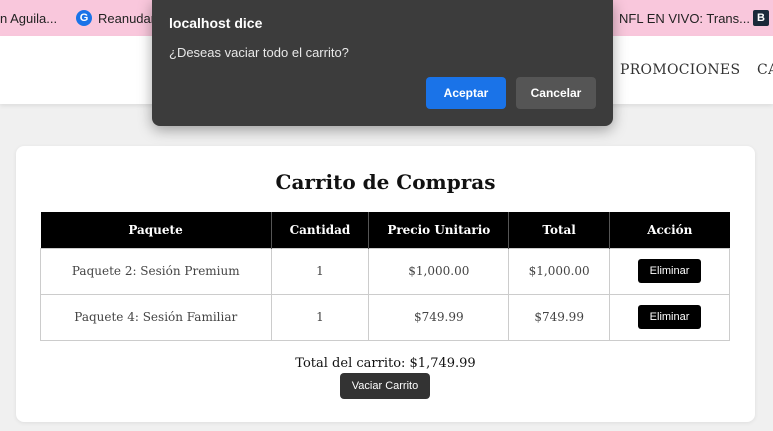 The image size is (773, 431). Describe the element at coordinates (385, 182) in the screenshot. I see `cart-title: Carrito de Compras` at that location.